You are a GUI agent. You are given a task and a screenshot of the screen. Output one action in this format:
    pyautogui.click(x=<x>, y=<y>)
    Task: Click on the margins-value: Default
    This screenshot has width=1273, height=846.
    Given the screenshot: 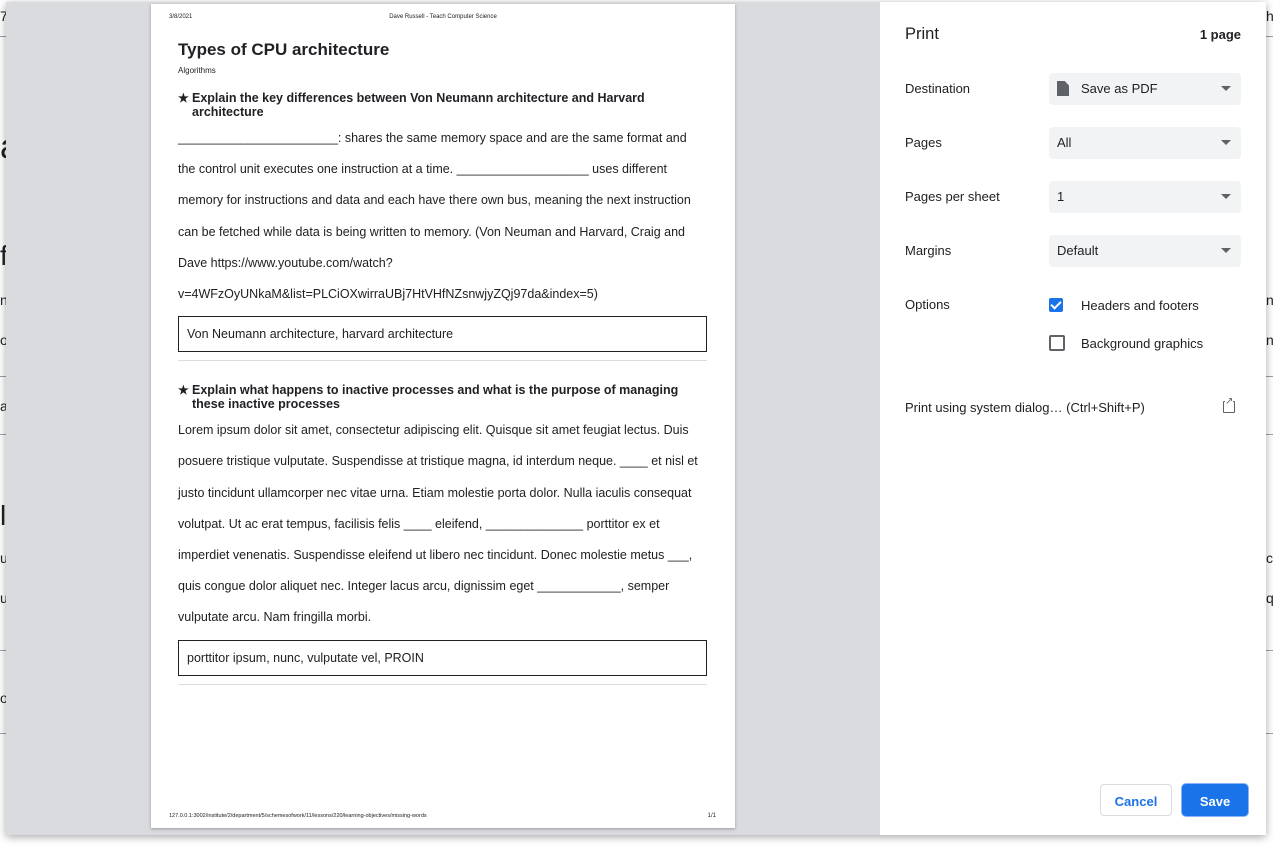 What is the action you would take?
    pyautogui.click(x=1078, y=250)
    